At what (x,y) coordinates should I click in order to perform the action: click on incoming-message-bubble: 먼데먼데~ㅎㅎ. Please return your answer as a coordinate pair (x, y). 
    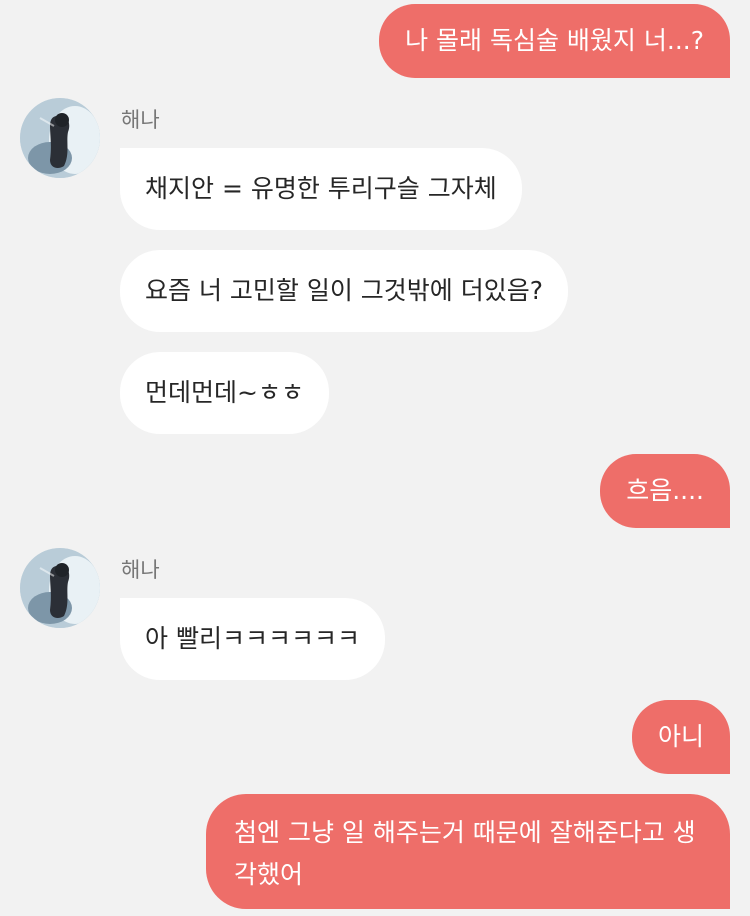
    Looking at the image, I should click on (224, 393).